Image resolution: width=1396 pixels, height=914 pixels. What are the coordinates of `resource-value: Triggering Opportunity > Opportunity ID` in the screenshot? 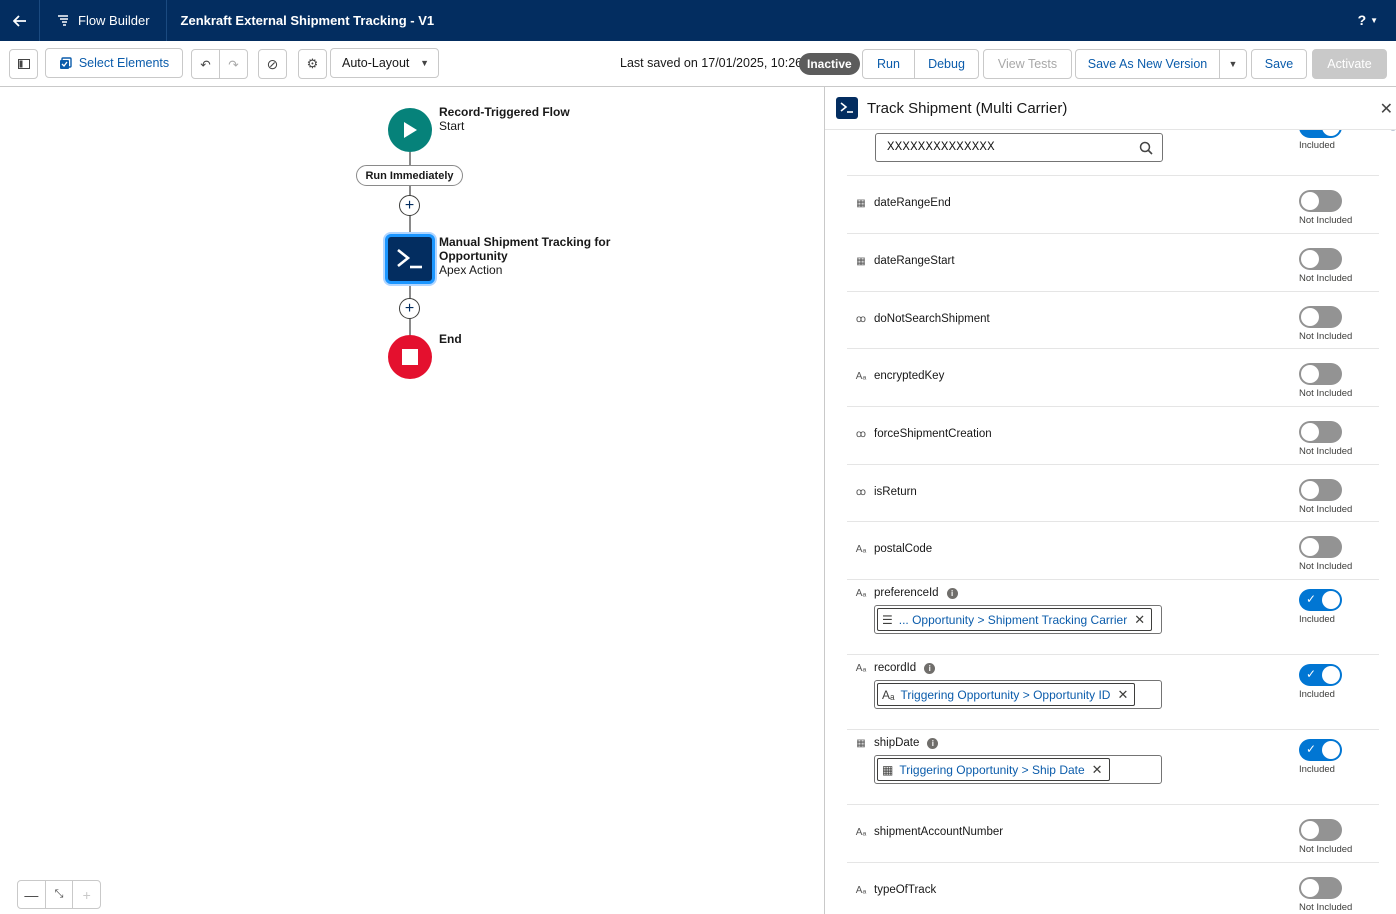 It's located at (1005, 694).